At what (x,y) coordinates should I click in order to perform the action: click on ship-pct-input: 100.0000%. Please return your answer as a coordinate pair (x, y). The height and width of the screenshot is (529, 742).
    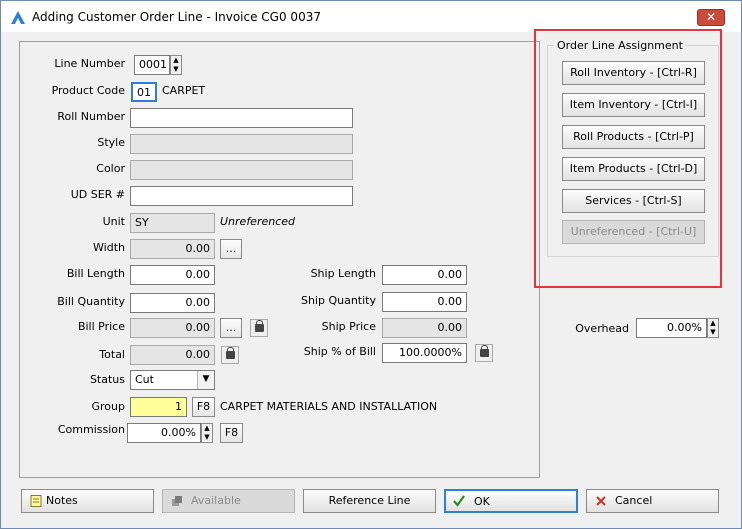
    Looking at the image, I should click on (424, 353).